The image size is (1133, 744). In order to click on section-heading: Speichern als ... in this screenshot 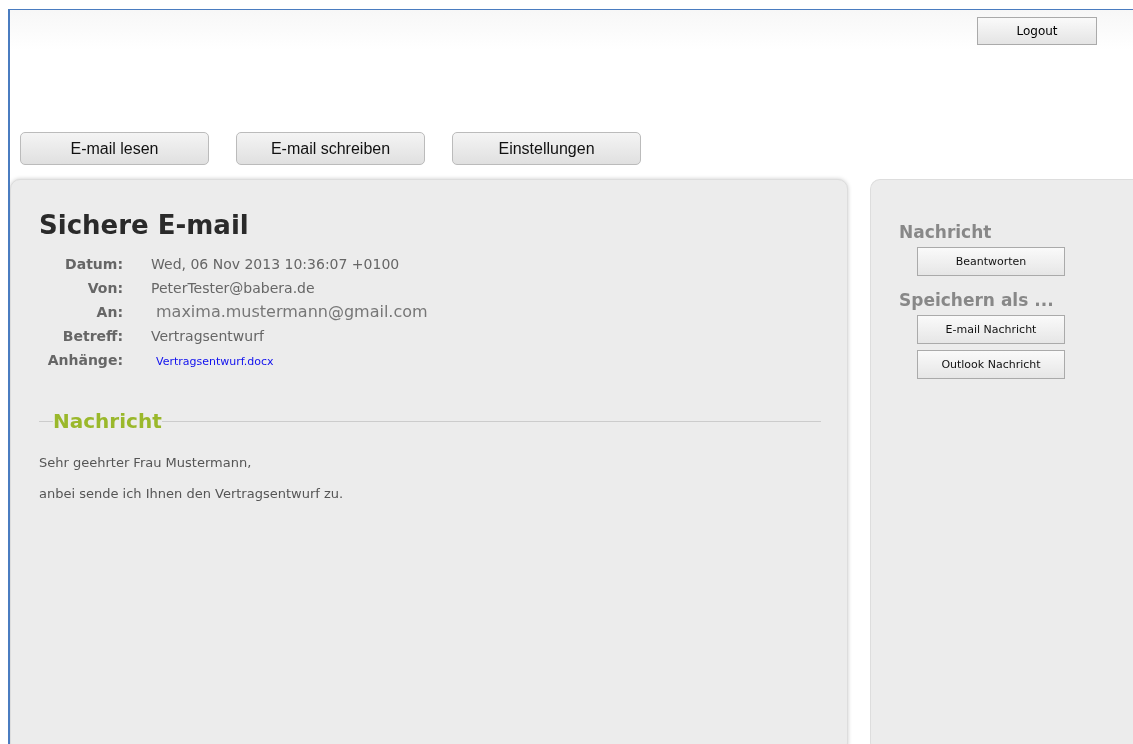, I will do `click(976, 300)`.